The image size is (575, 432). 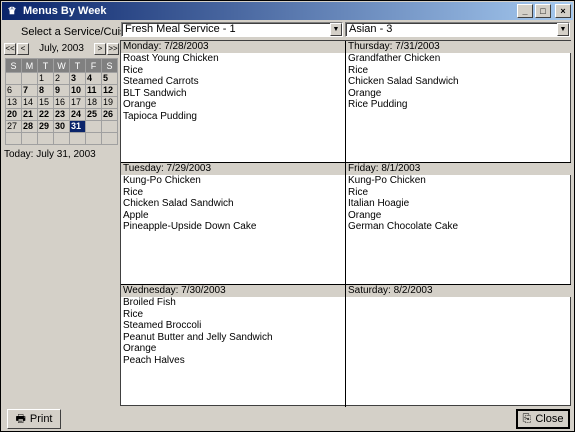 I want to click on menu-item: Apple, so click(x=136, y=215).